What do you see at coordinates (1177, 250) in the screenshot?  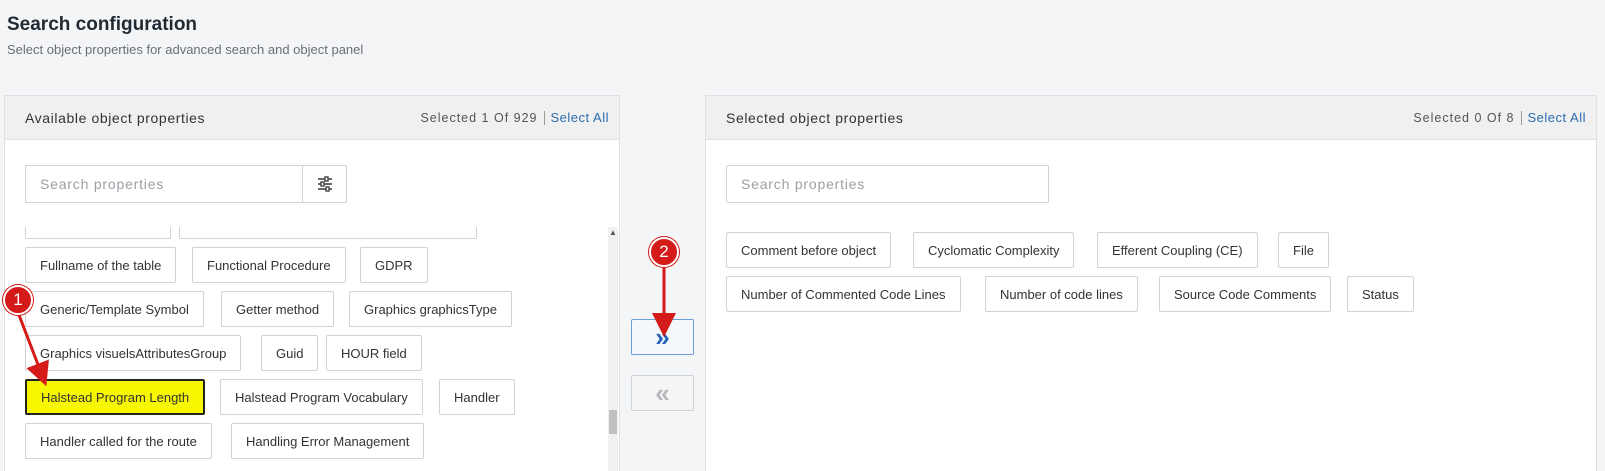 I see `selected-property-chip: Efferent Coupling (CE)` at bounding box center [1177, 250].